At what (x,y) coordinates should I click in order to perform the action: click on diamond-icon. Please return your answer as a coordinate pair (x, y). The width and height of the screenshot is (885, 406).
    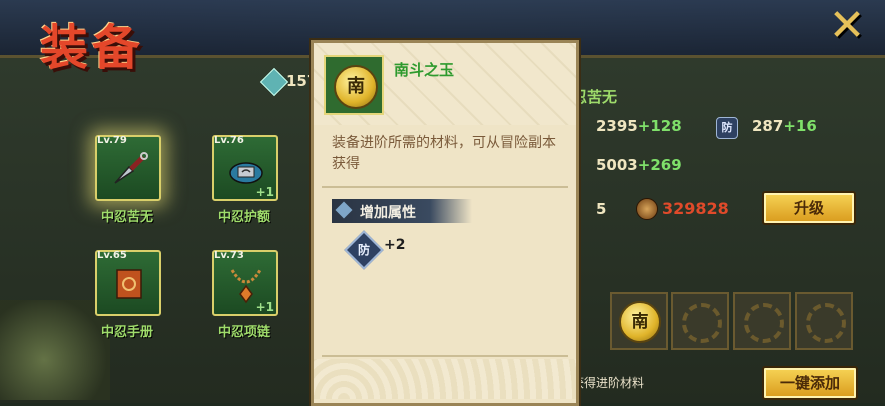
    Looking at the image, I should click on (344, 210).